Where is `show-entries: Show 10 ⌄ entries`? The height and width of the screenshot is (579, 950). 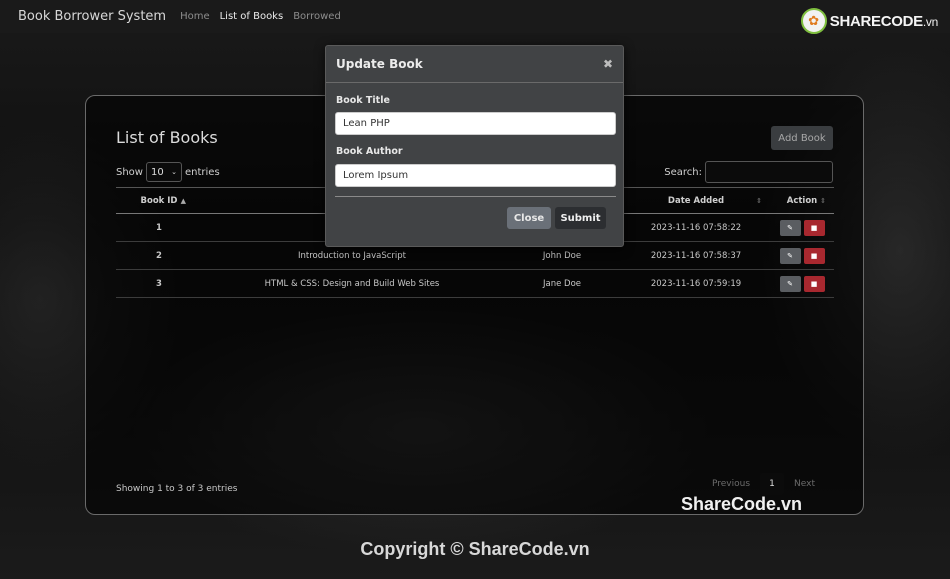
show-entries: Show 10 ⌄ entries is located at coordinates (168, 172).